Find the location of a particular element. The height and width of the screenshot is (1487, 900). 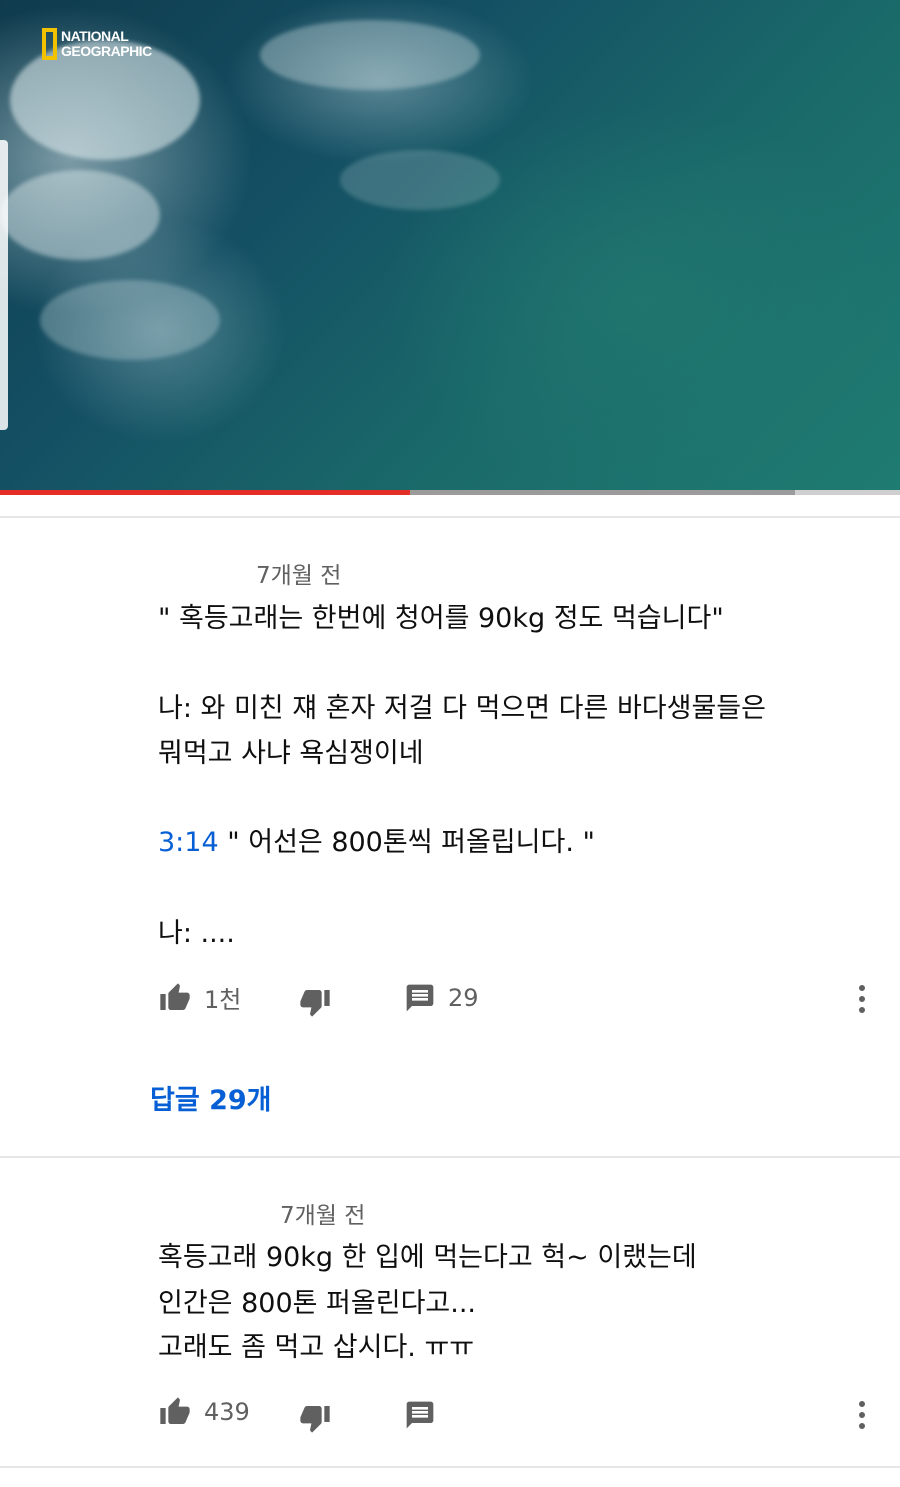

reply-button is located at coordinates (420, 1415).